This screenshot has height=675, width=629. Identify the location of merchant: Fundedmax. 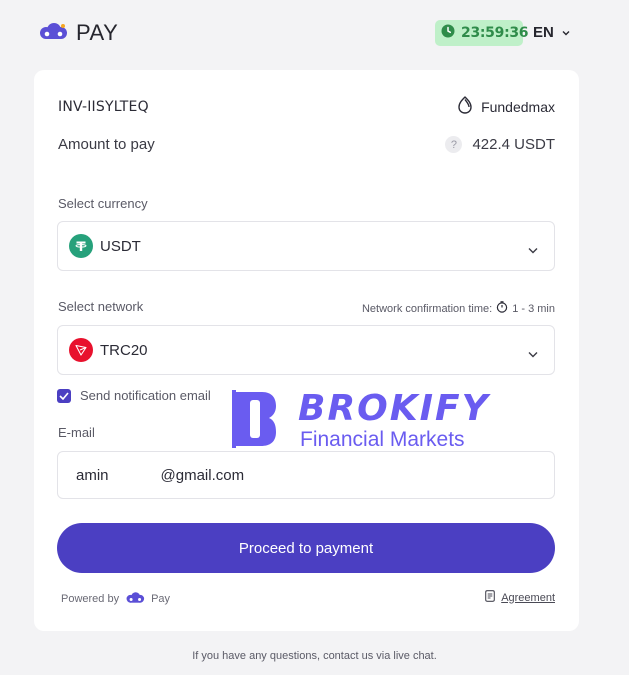
(506, 106).